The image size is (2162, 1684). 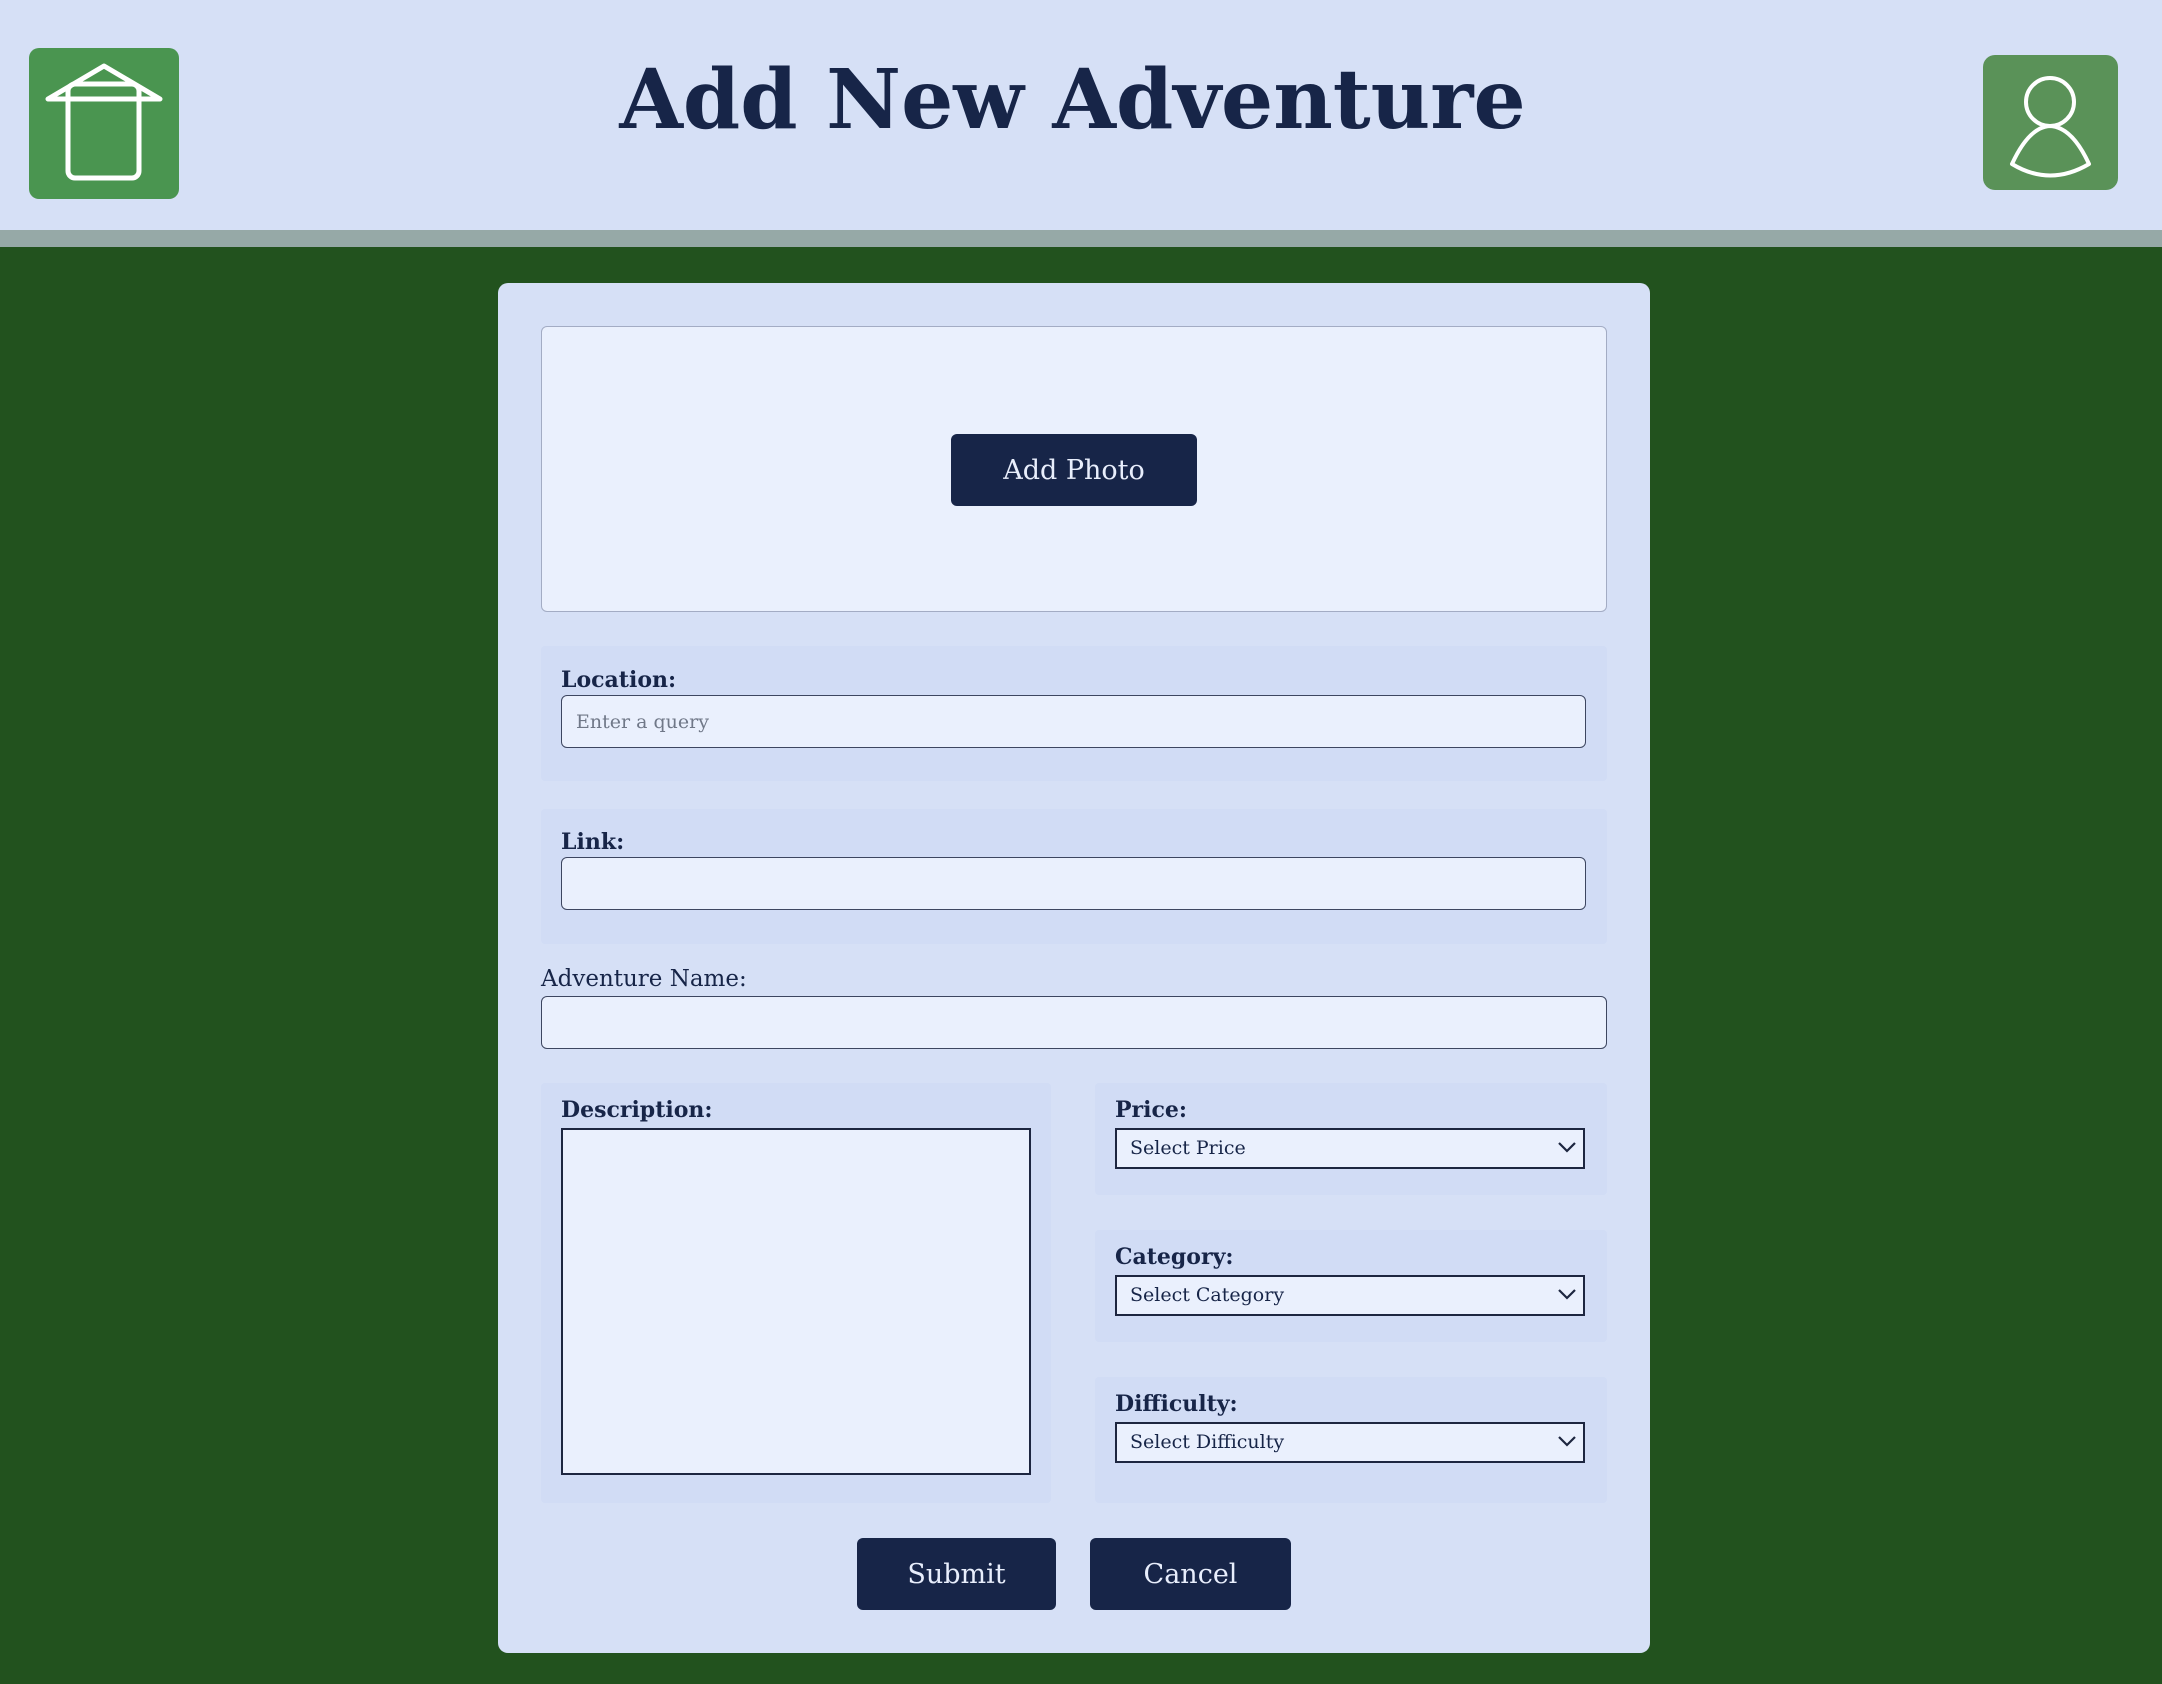 I want to click on home-button, so click(x=104, y=123).